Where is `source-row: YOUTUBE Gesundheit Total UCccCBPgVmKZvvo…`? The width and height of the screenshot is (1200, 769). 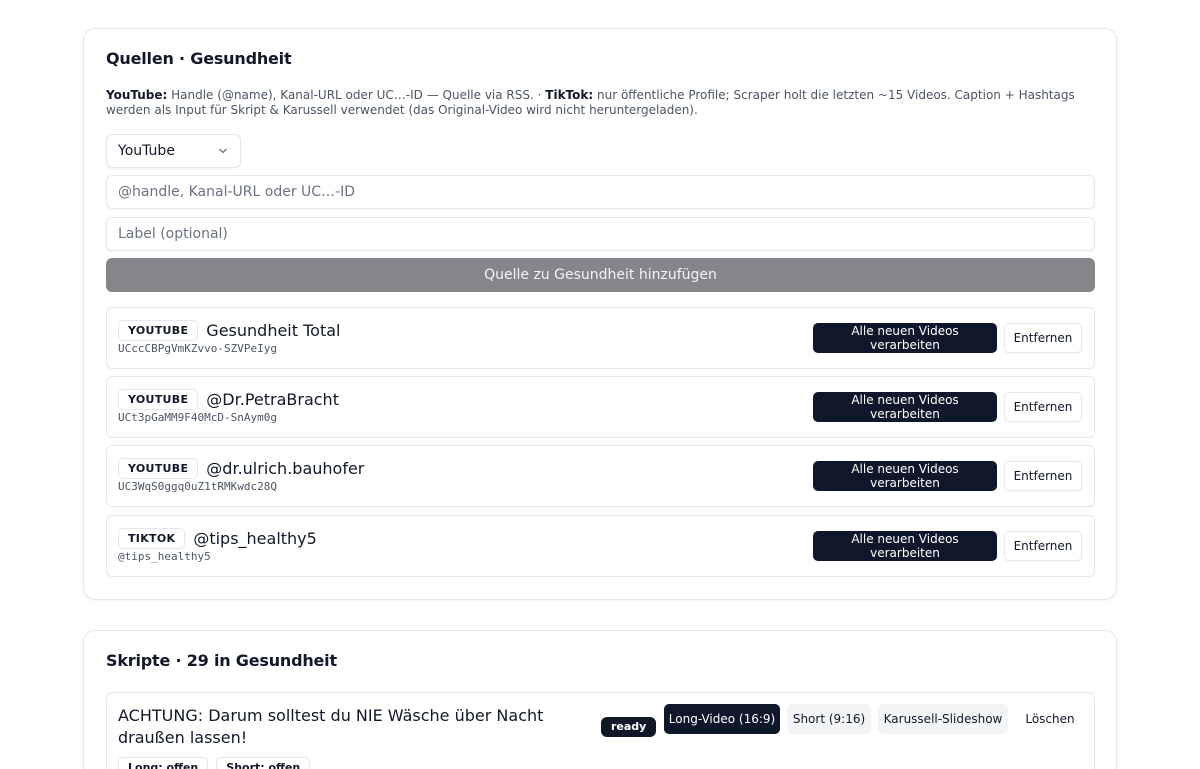 source-row: YOUTUBE Gesundheit Total UCccCBPgVmKZvvo… is located at coordinates (600, 338).